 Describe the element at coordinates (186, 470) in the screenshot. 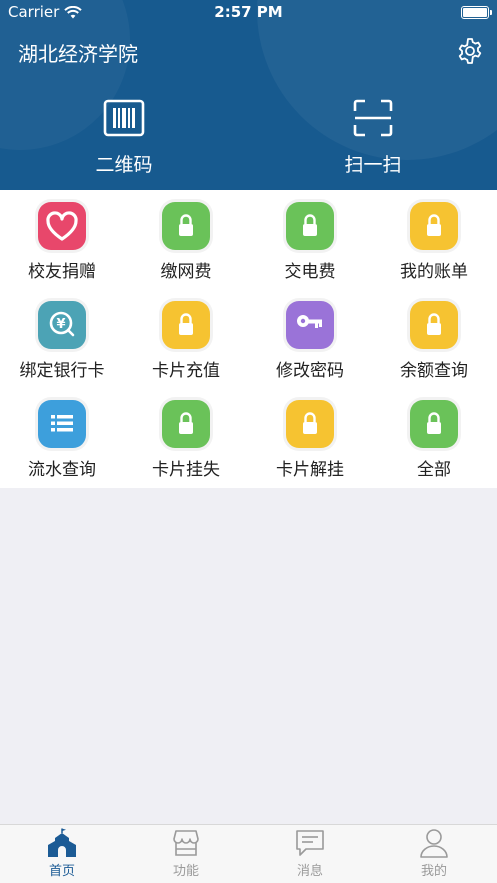

I see `grid-item-label: 卡片挂失` at that location.